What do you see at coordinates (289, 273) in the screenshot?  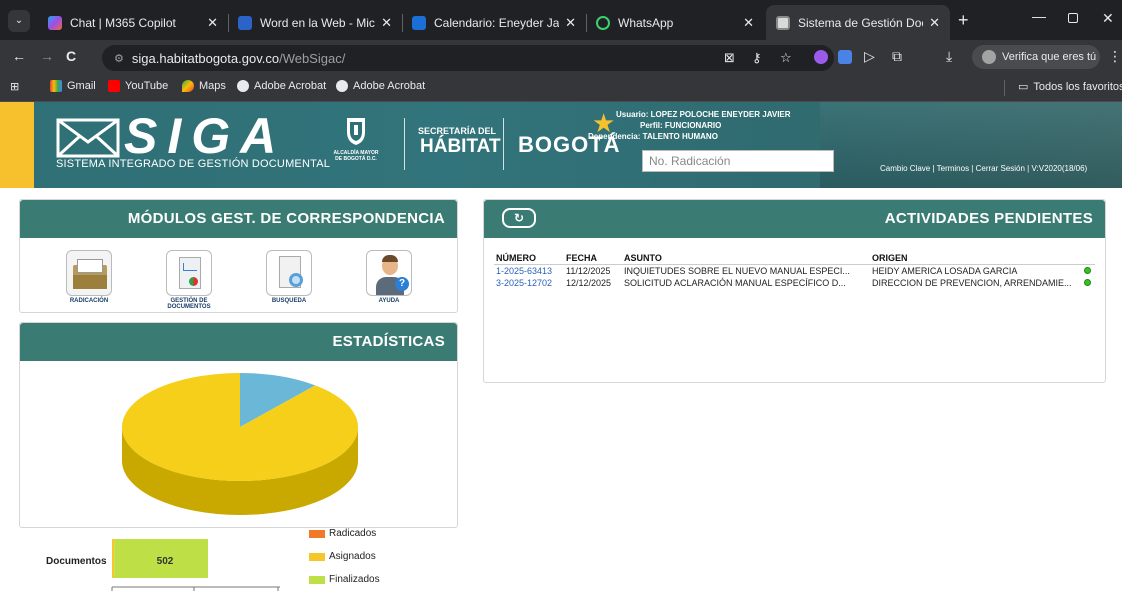 I see `search-document-icon` at bounding box center [289, 273].